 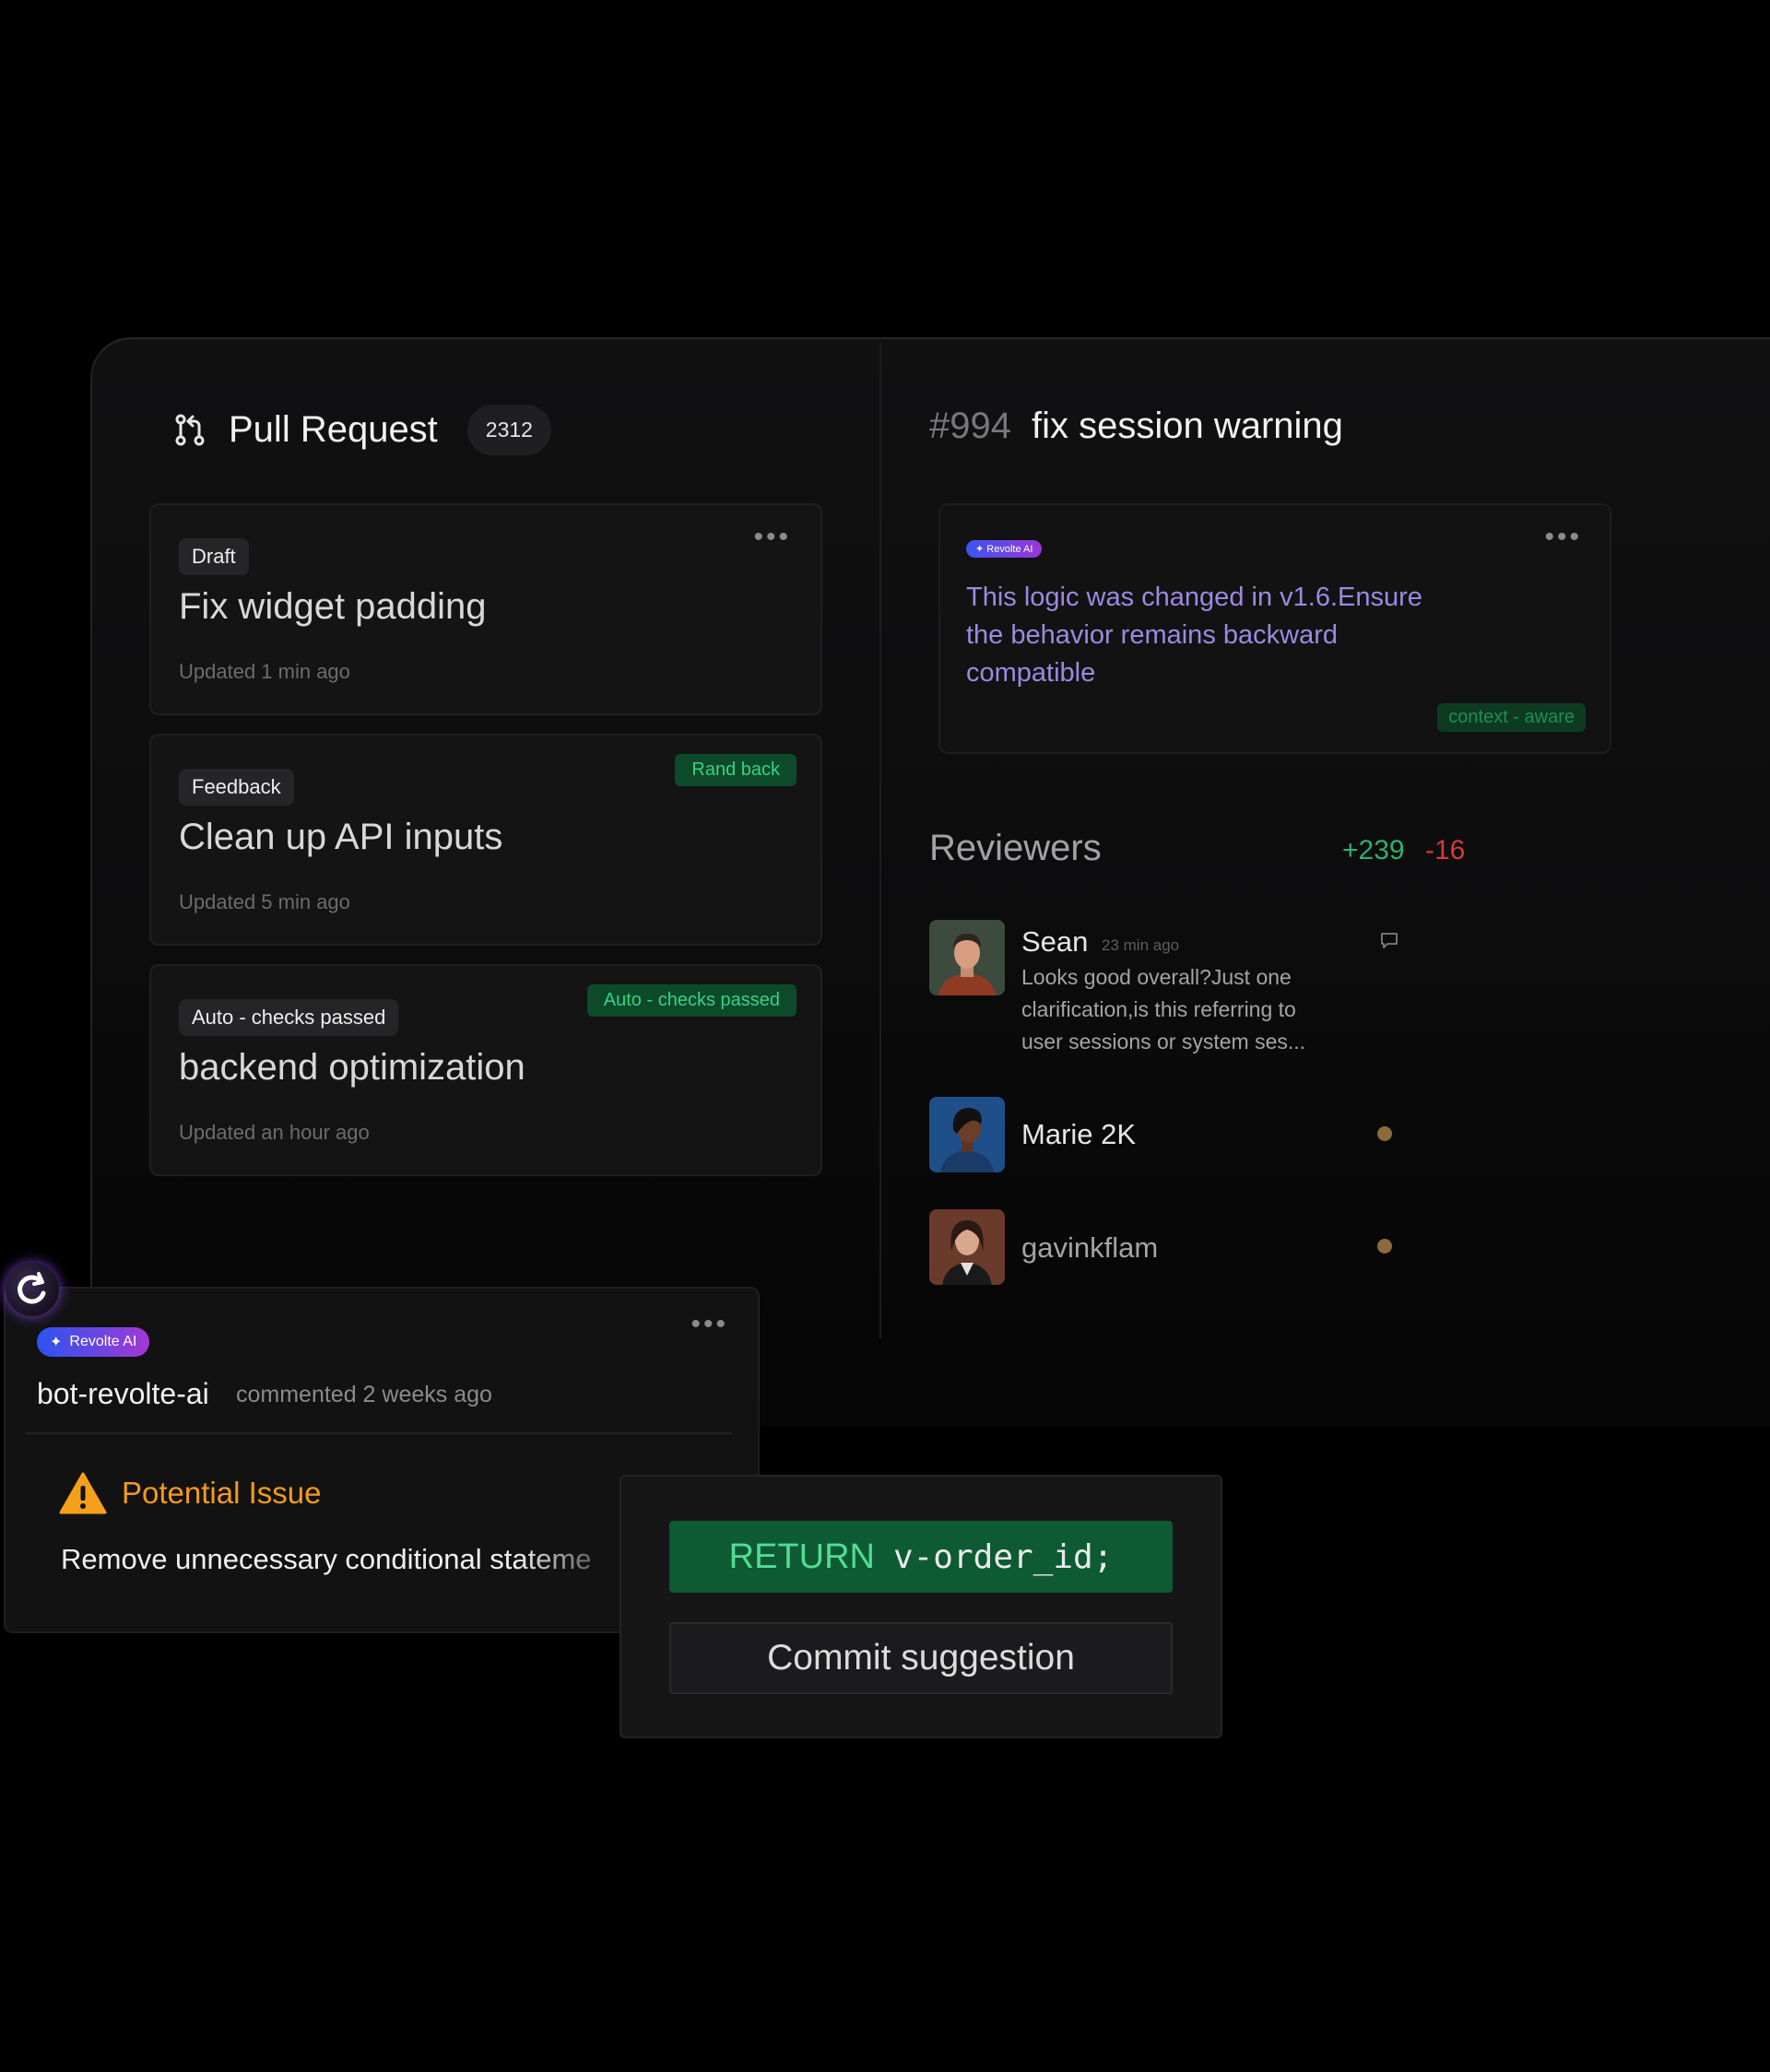 I want to click on reviewer-name: Marie 2K, so click(x=1078, y=1135).